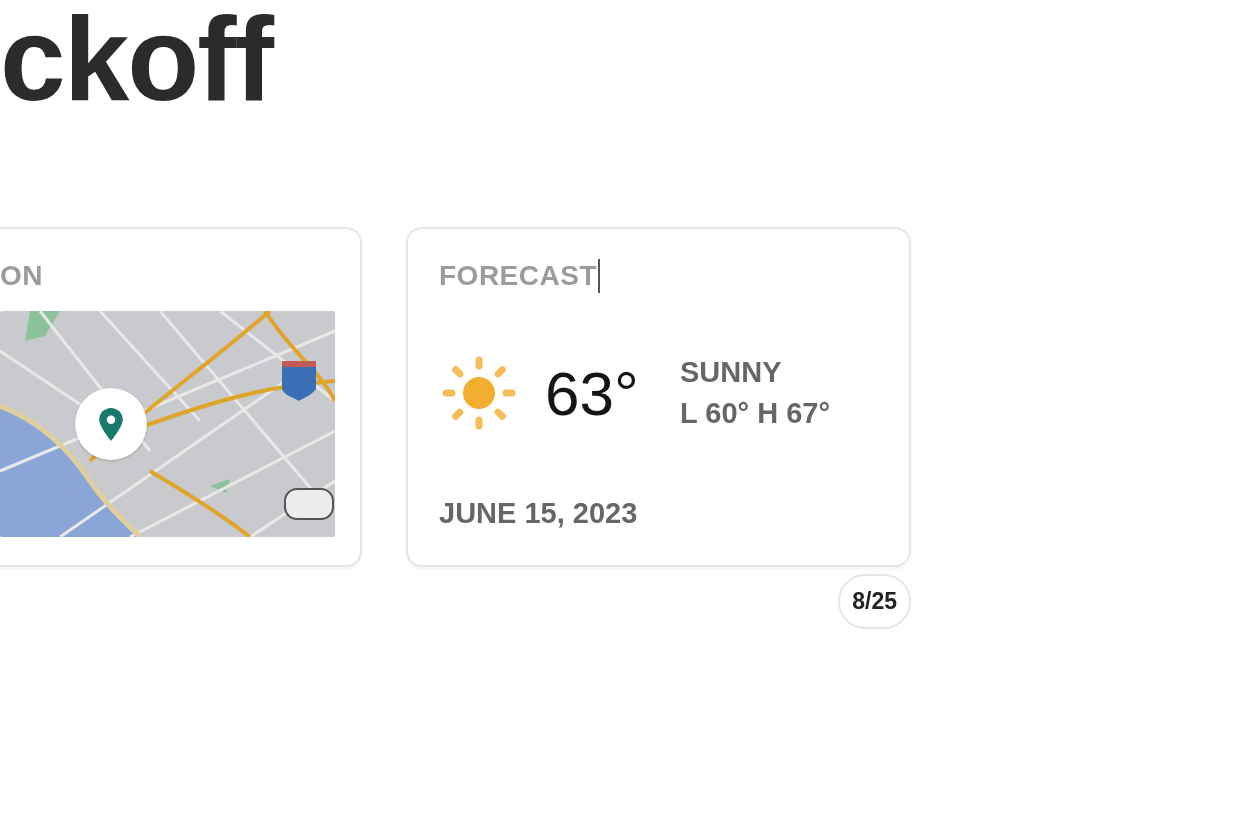  Describe the element at coordinates (755, 413) in the screenshot. I see `temperature-range: L 60° H 67°` at that location.